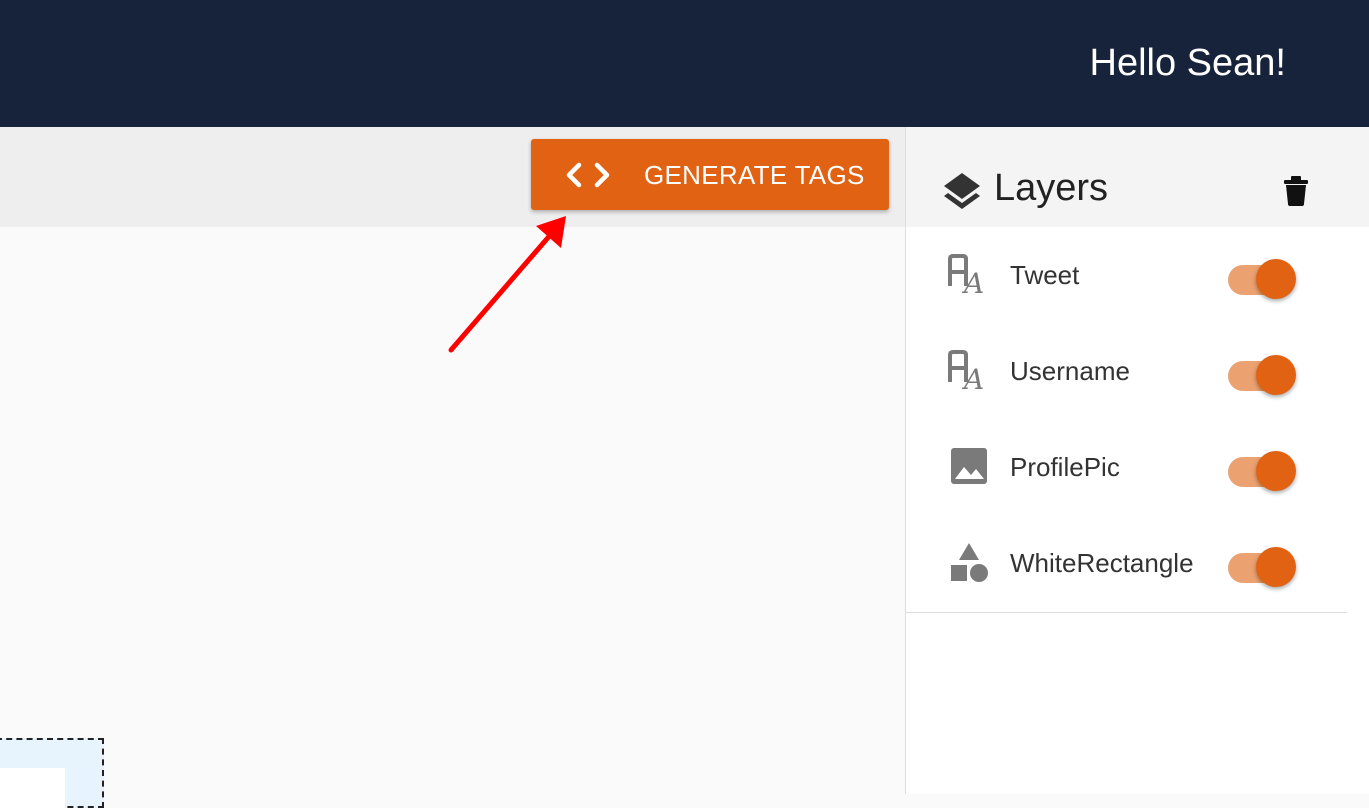 The width and height of the screenshot is (1369, 808). Describe the element at coordinates (969, 466) in the screenshot. I see `image-icon` at that location.